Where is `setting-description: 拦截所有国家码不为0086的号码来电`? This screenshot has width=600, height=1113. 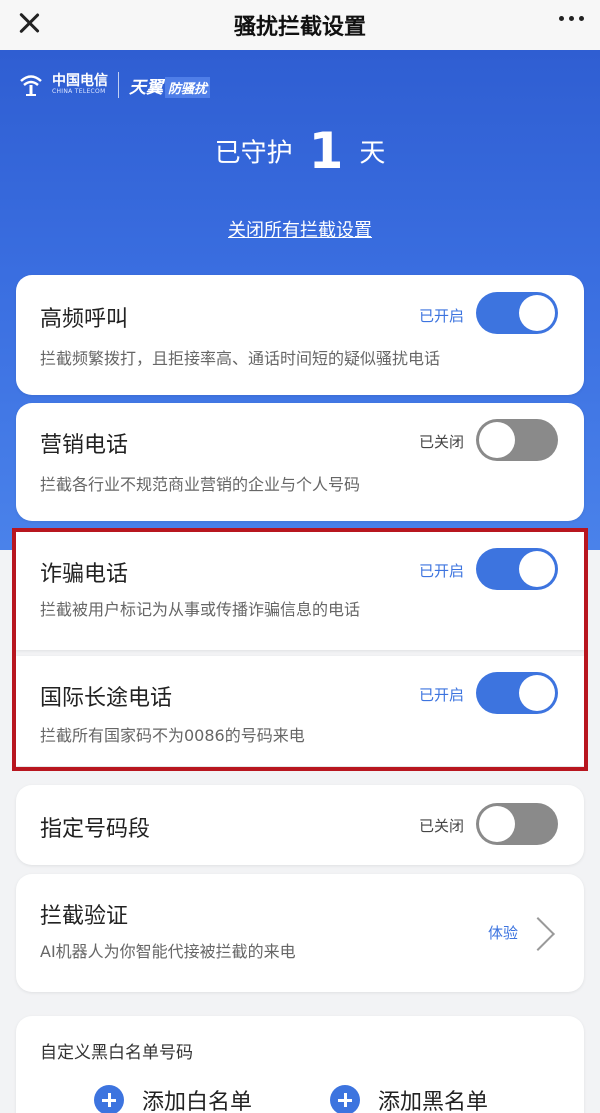 setting-description: 拦截所有国家码不为0086的号码来电 is located at coordinates (172, 735).